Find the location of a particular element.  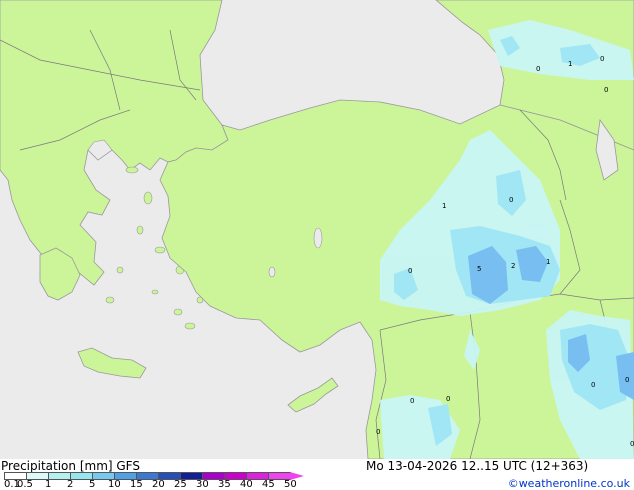

color-scale-labels: 0.1 0.5 1 2 5 10 15 20 25 30 35 40 45 50 is located at coordinates (170, 484).